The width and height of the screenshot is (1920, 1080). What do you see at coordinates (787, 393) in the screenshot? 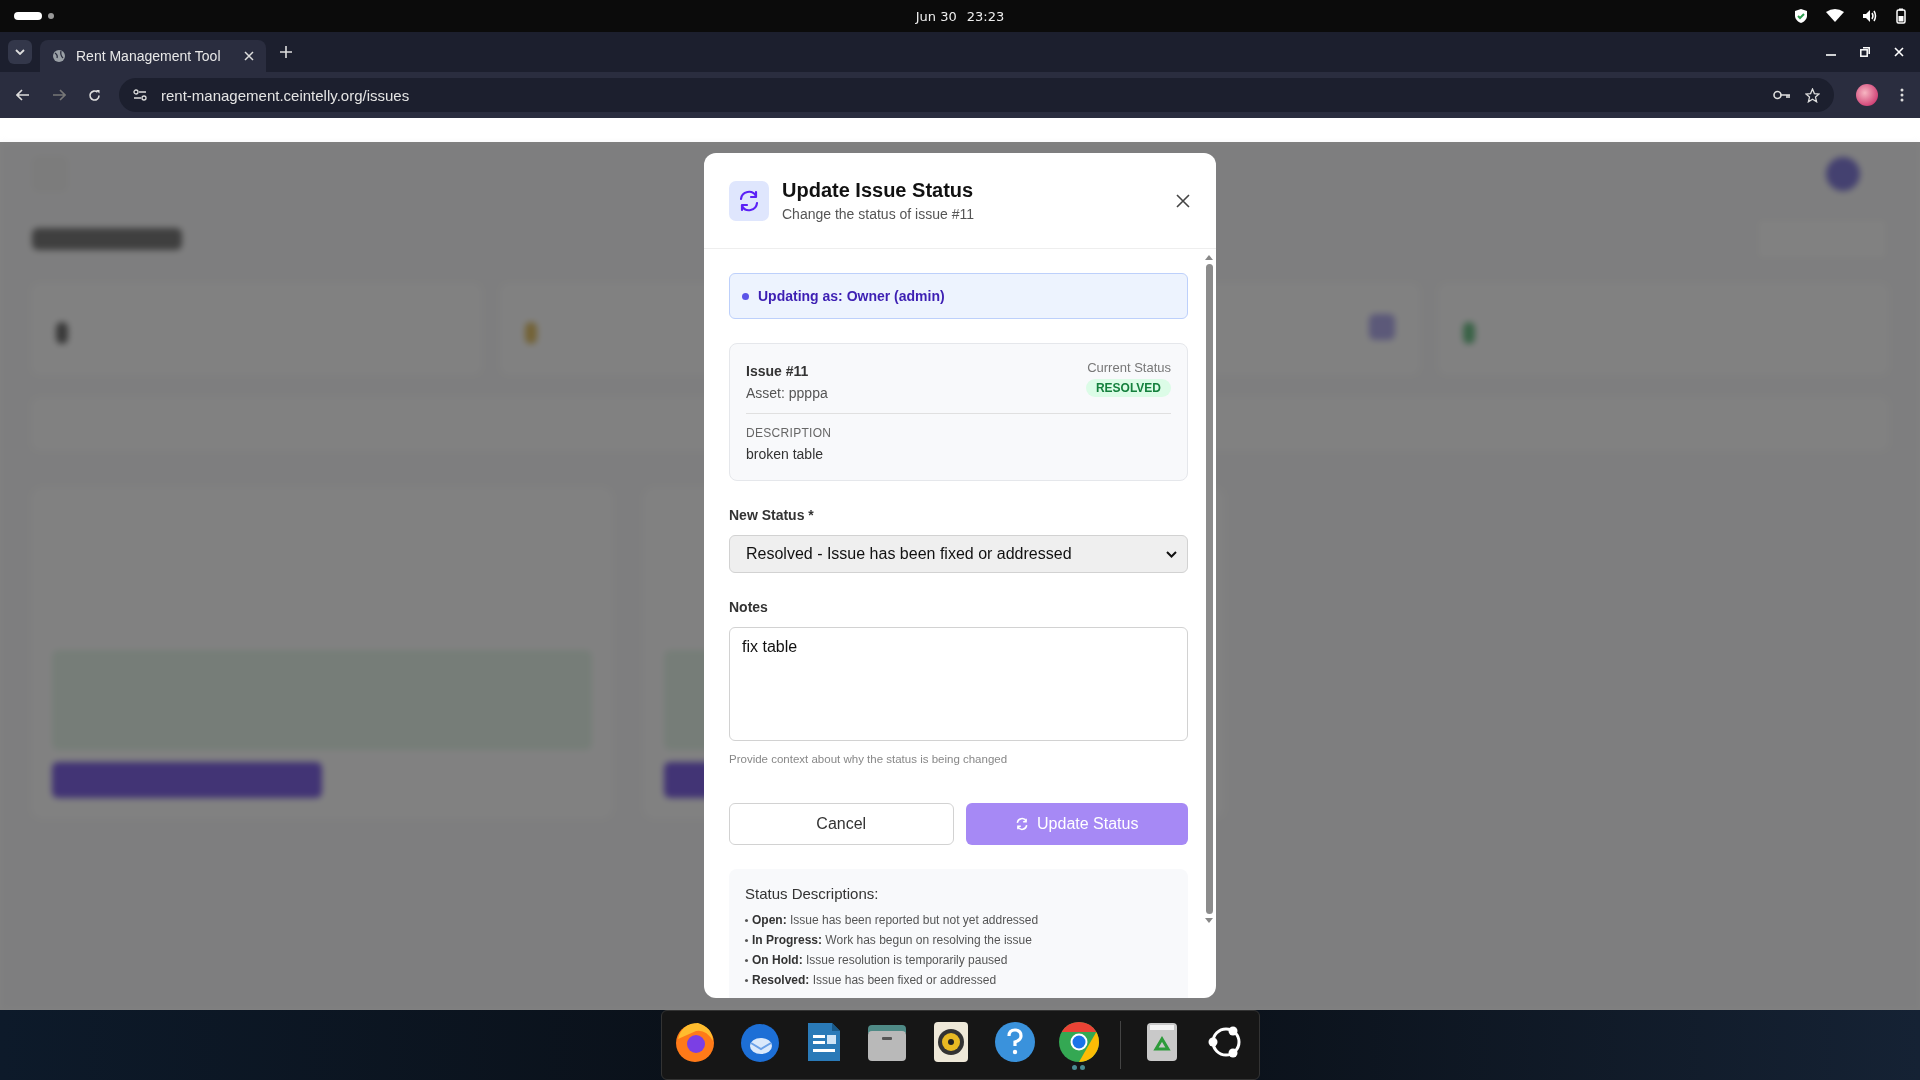
I see `asset-text: Asset: ppppa` at bounding box center [787, 393].